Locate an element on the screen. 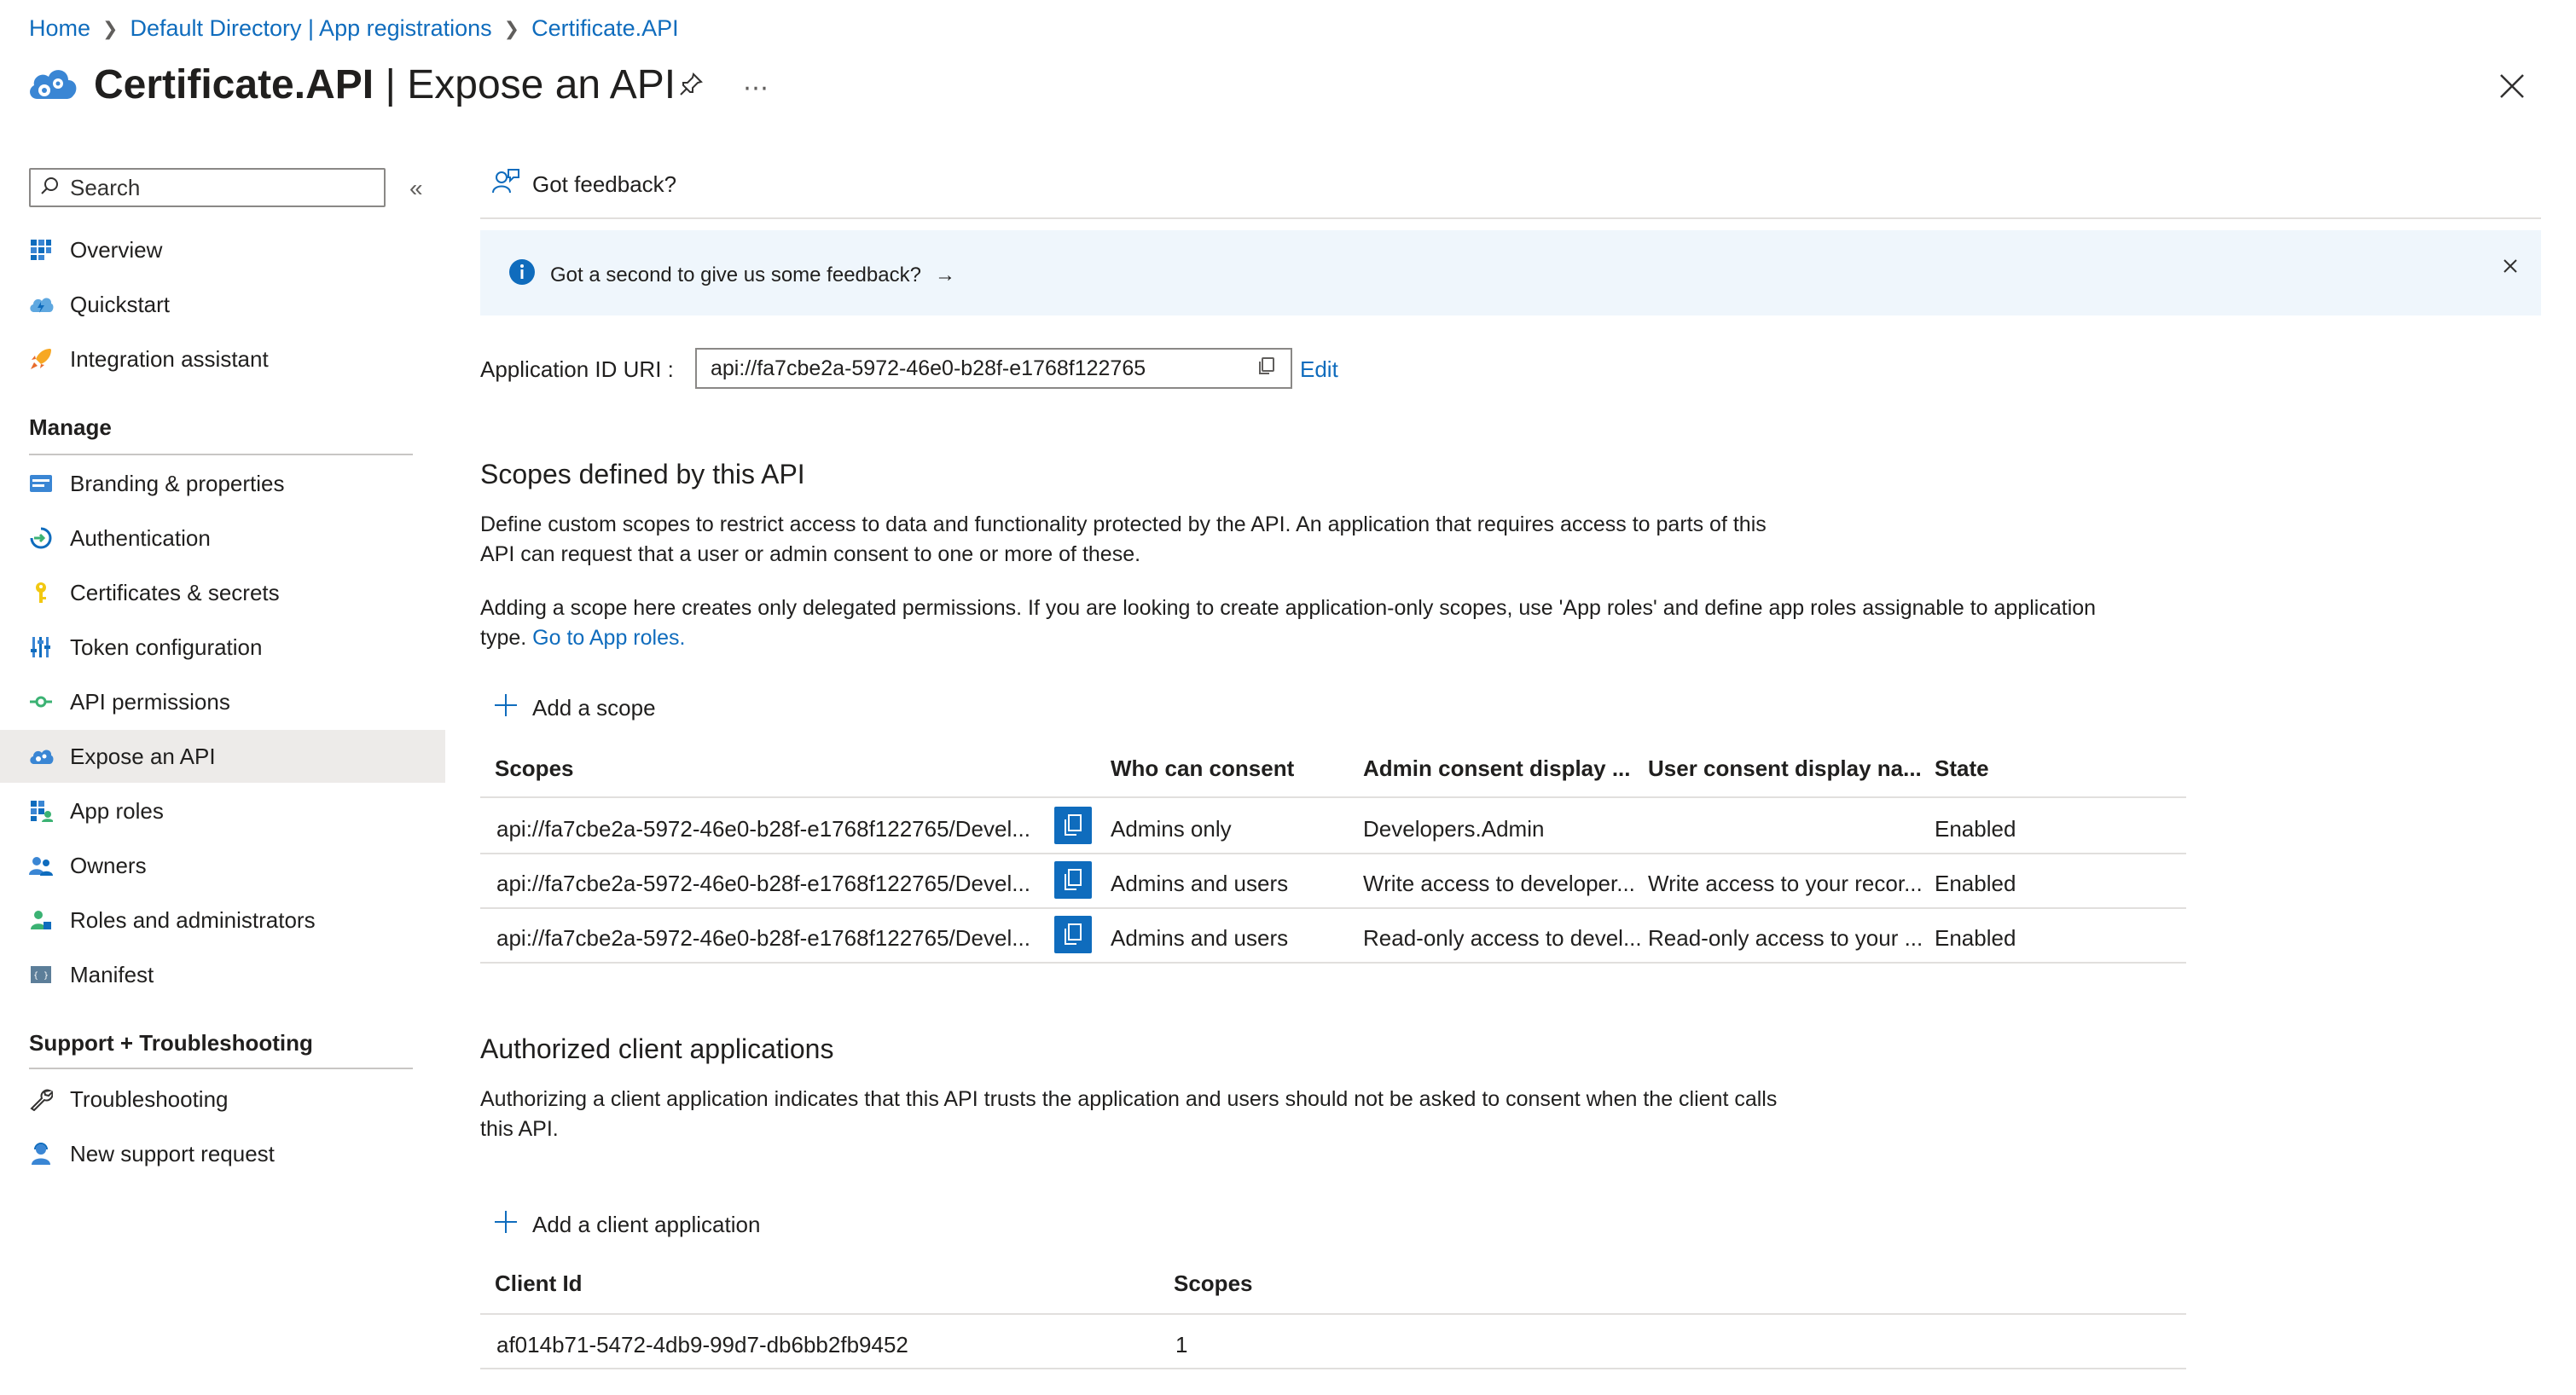 The height and width of the screenshot is (1395, 2576). sidebar-item-app-roles: App roles is located at coordinates (222, 811).